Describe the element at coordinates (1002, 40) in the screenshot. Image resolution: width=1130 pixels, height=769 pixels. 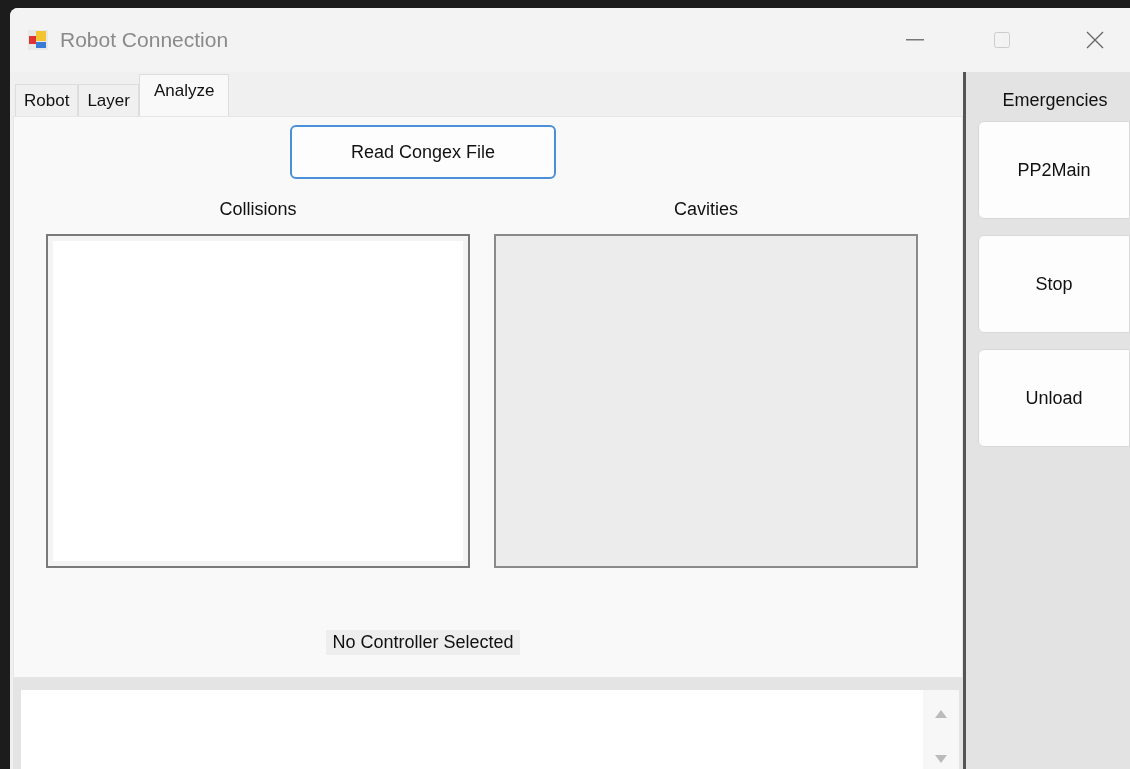
I see `maximize-icon` at that location.